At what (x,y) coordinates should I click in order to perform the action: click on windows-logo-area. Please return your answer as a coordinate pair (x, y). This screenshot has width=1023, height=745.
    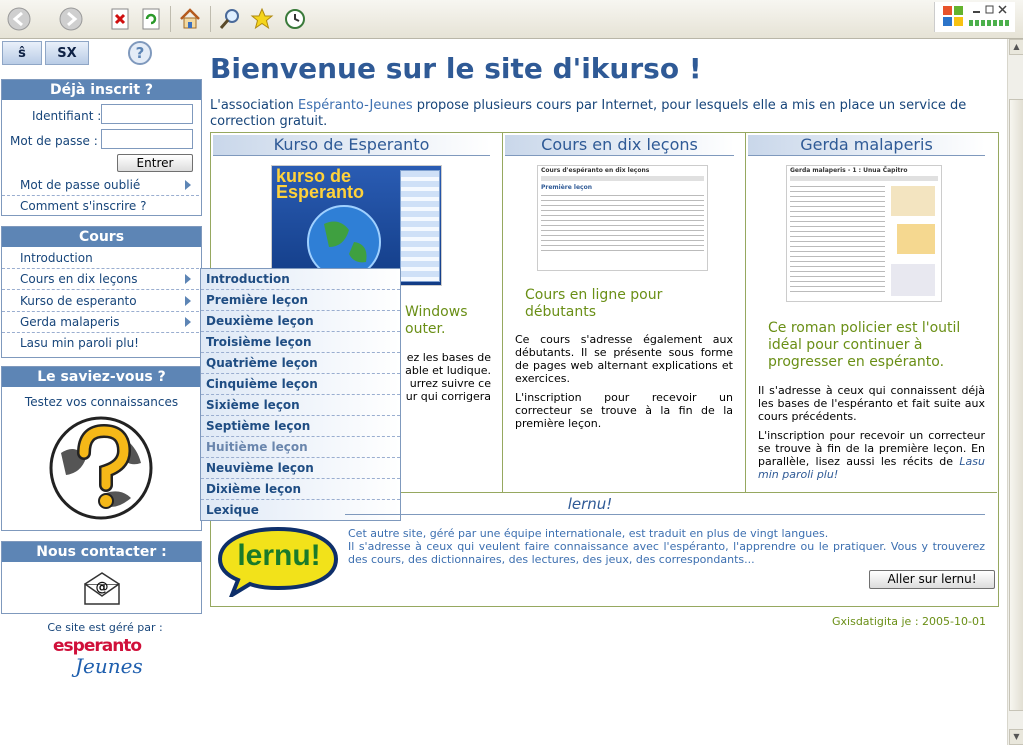
    Looking at the image, I should click on (974, 17).